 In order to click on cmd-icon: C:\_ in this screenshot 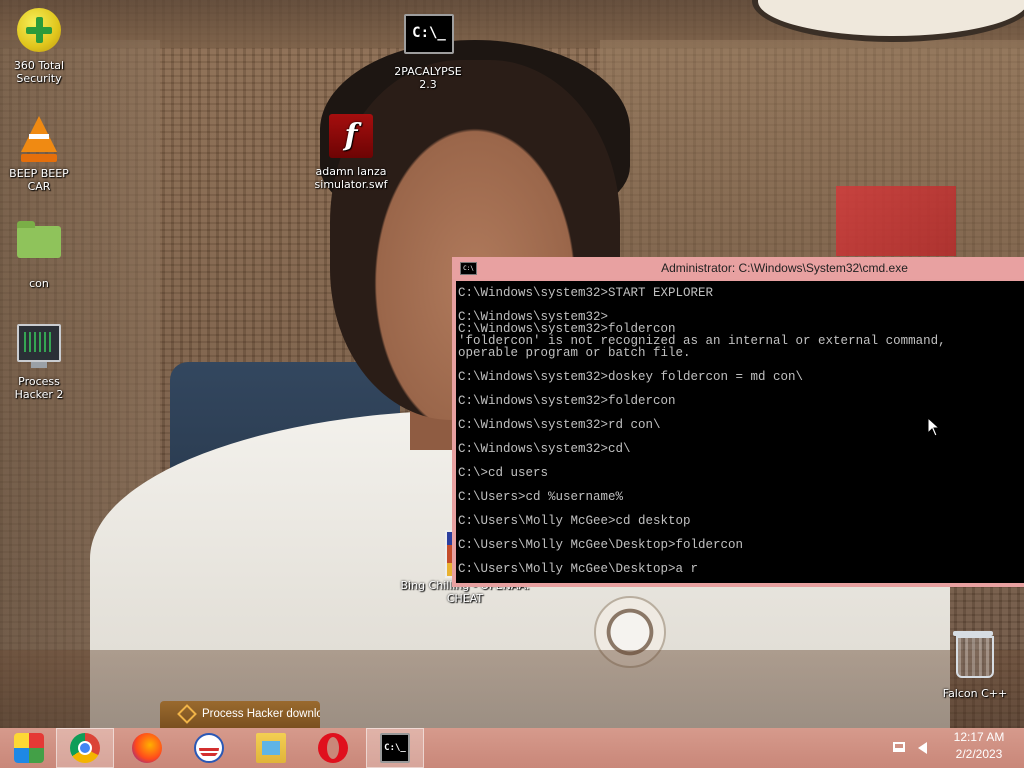, I will do `click(395, 748)`.